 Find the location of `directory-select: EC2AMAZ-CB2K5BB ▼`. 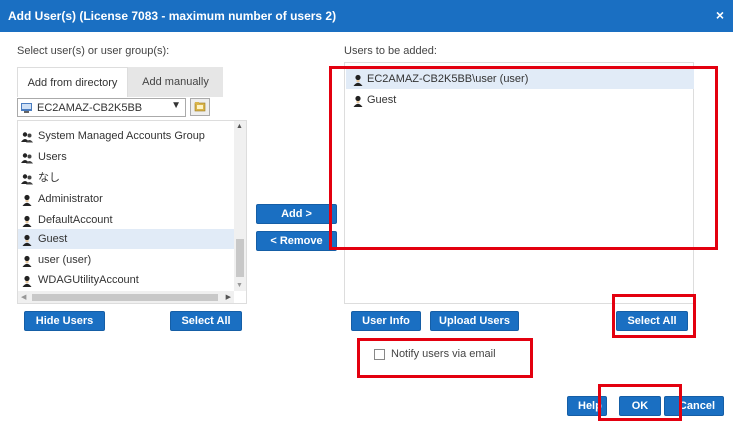

directory-select: EC2AMAZ-CB2K5BB ▼ is located at coordinates (101, 107).